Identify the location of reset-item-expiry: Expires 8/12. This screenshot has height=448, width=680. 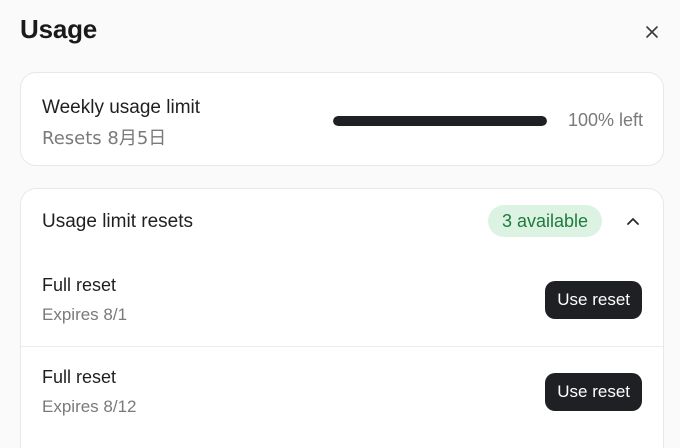
(89, 406).